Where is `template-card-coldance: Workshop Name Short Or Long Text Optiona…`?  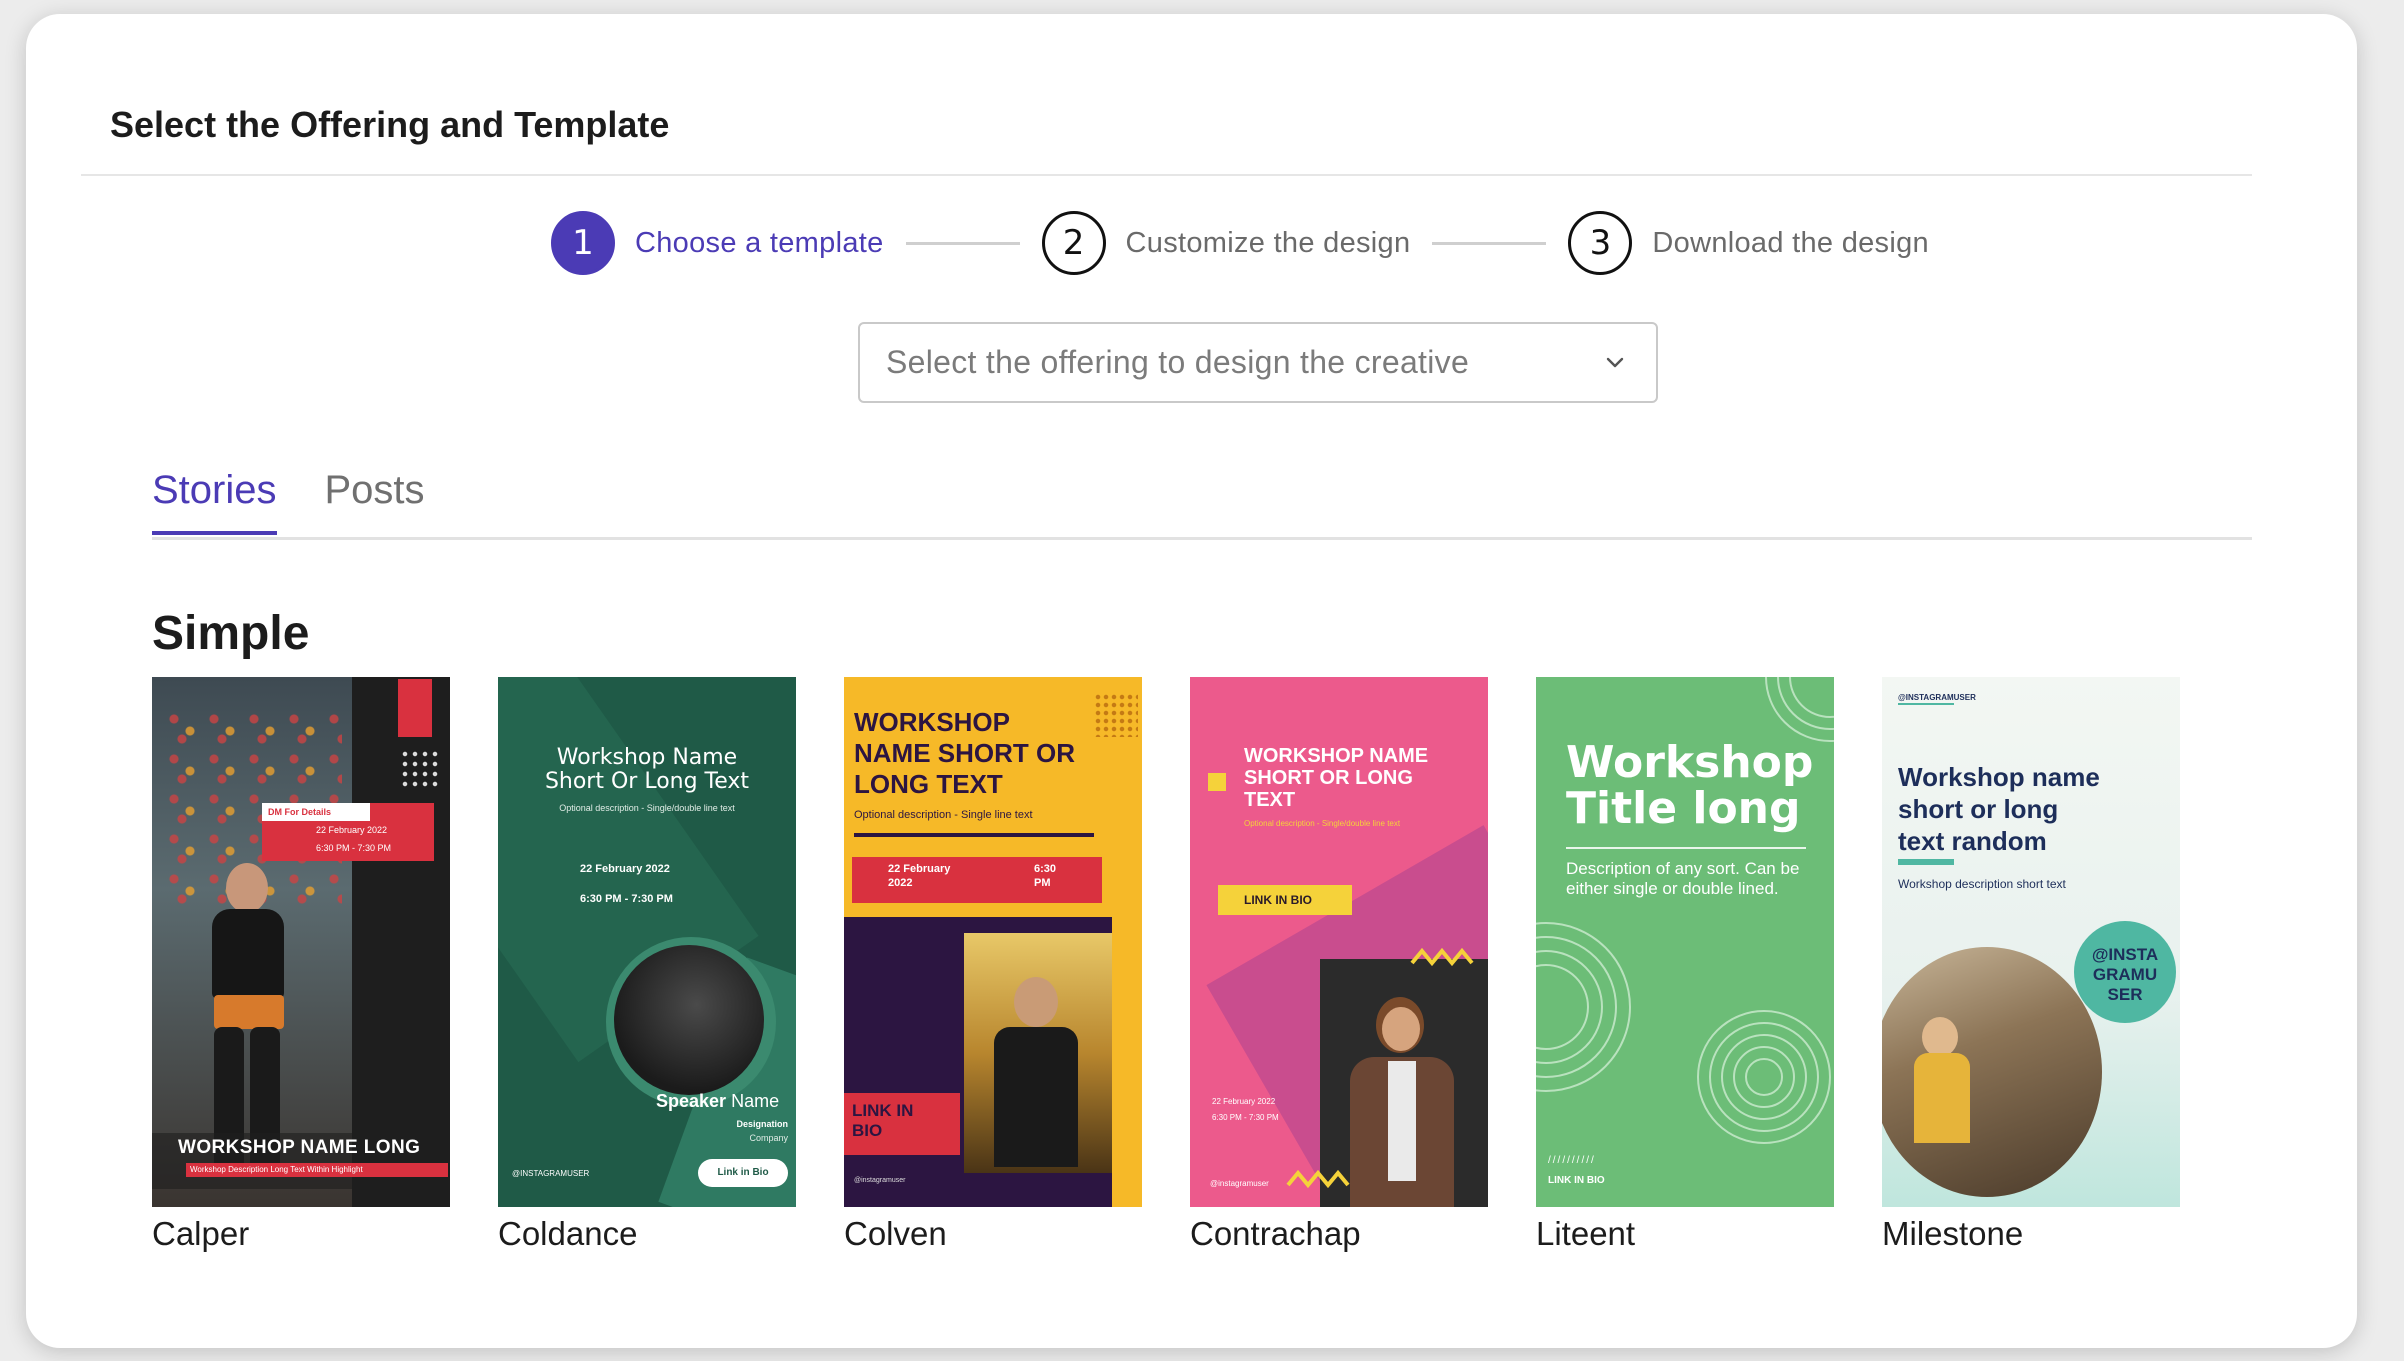 template-card-coldance: Workshop Name Short Or Long Text Optiona… is located at coordinates (647, 965).